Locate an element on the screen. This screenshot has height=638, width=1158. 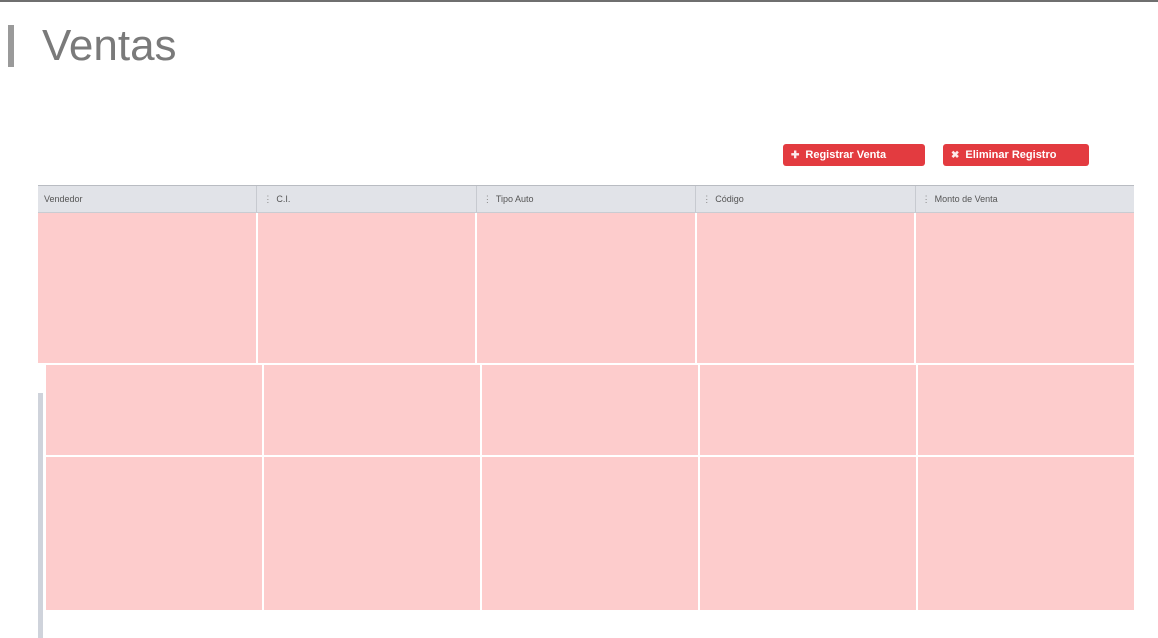
column-header-tipo-auto: ⋮ Tipo Auto is located at coordinates (587, 199).